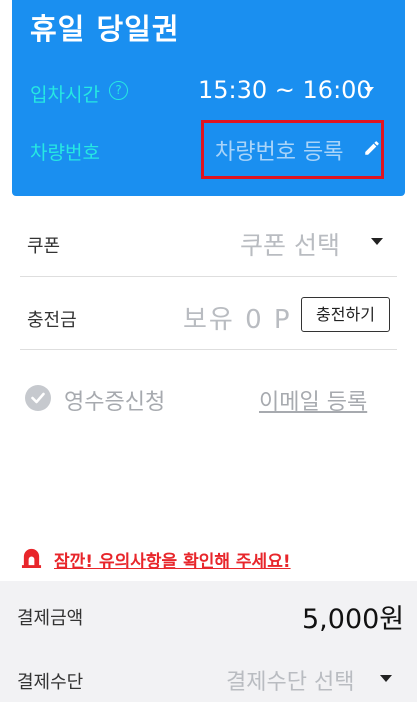 The width and height of the screenshot is (417, 702). What do you see at coordinates (50, 682) in the screenshot?
I see `payment-method-label: 결제수단` at bounding box center [50, 682].